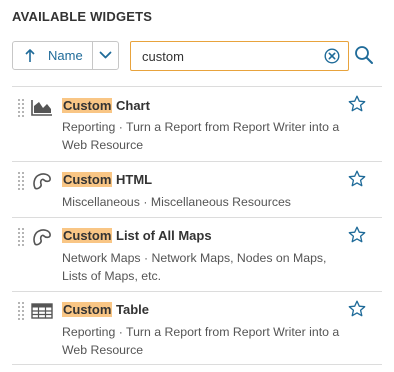 The image size is (394, 372). Describe the element at coordinates (227, 56) in the screenshot. I see `search-input` at that location.